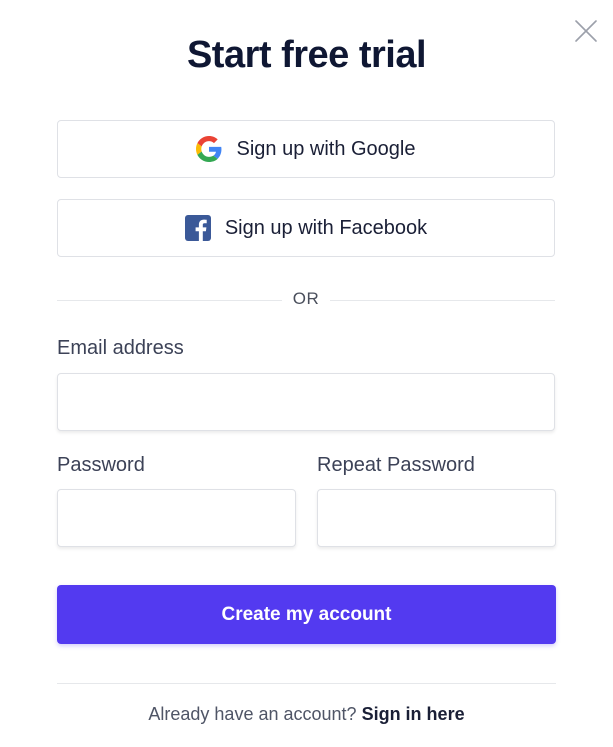 The image size is (613, 747). I want to click on google-signup-label: Sign up with Google, so click(326, 148).